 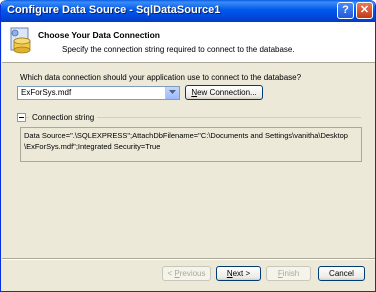 What do you see at coordinates (114, 10) in the screenshot?
I see `window-title: Configure Data Source - SqlDataSource1` at bounding box center [114, 10].